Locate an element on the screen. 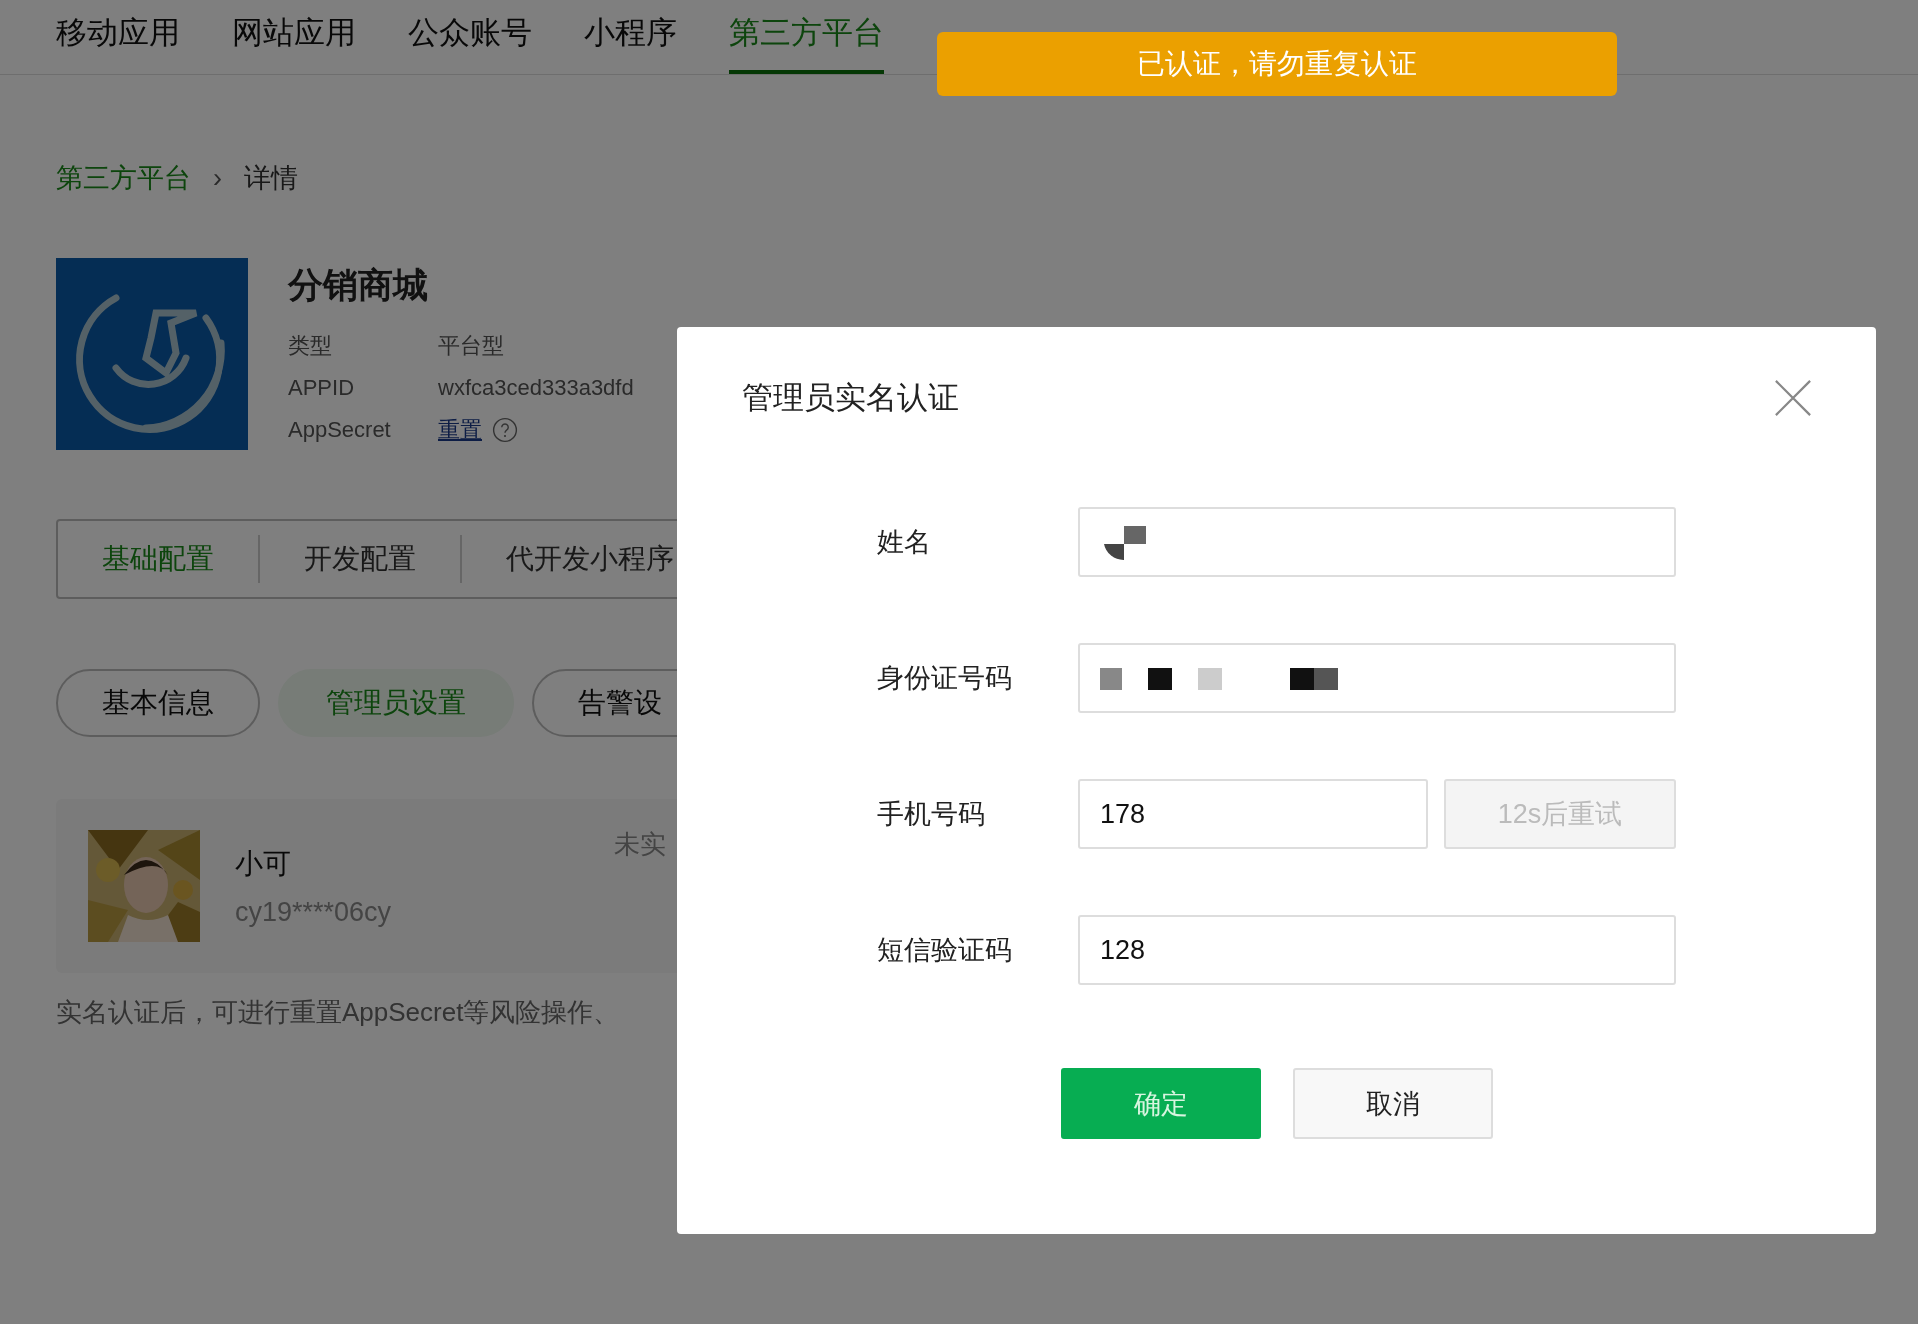 Image resolution: width=1918 pixels, height=1324 pixels. status-toast: 已认证，请勿重复认证 is located at coordinates (1277, 64).